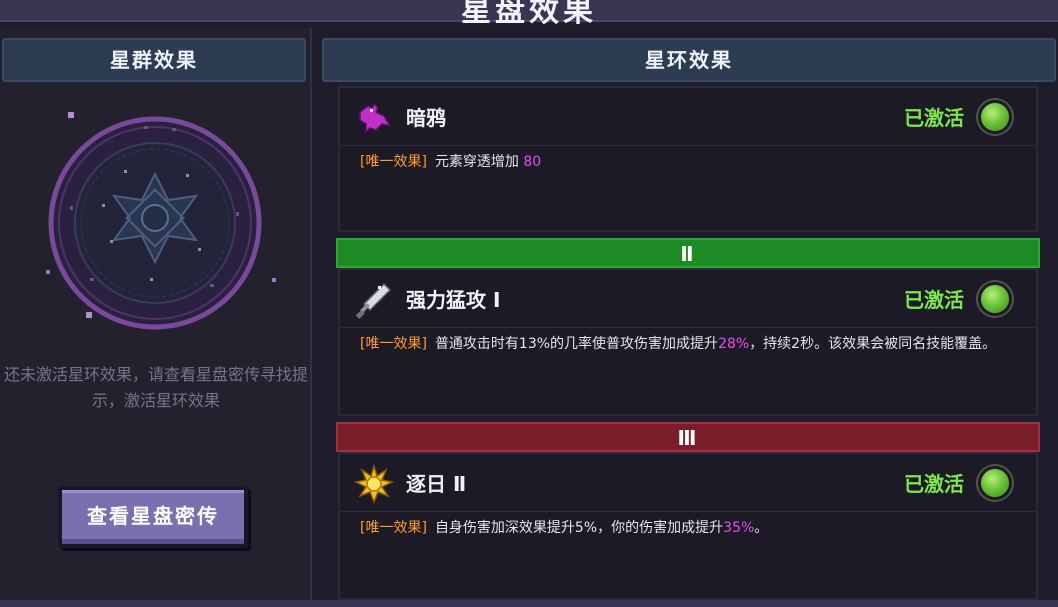 Image resolution: width=1058 pixels, height=607 pixels. Describe the element at coordinates (691, 162) in the screenshot. I see `effect-description: [唯一效果] 元素穿透增加 80` at that location.